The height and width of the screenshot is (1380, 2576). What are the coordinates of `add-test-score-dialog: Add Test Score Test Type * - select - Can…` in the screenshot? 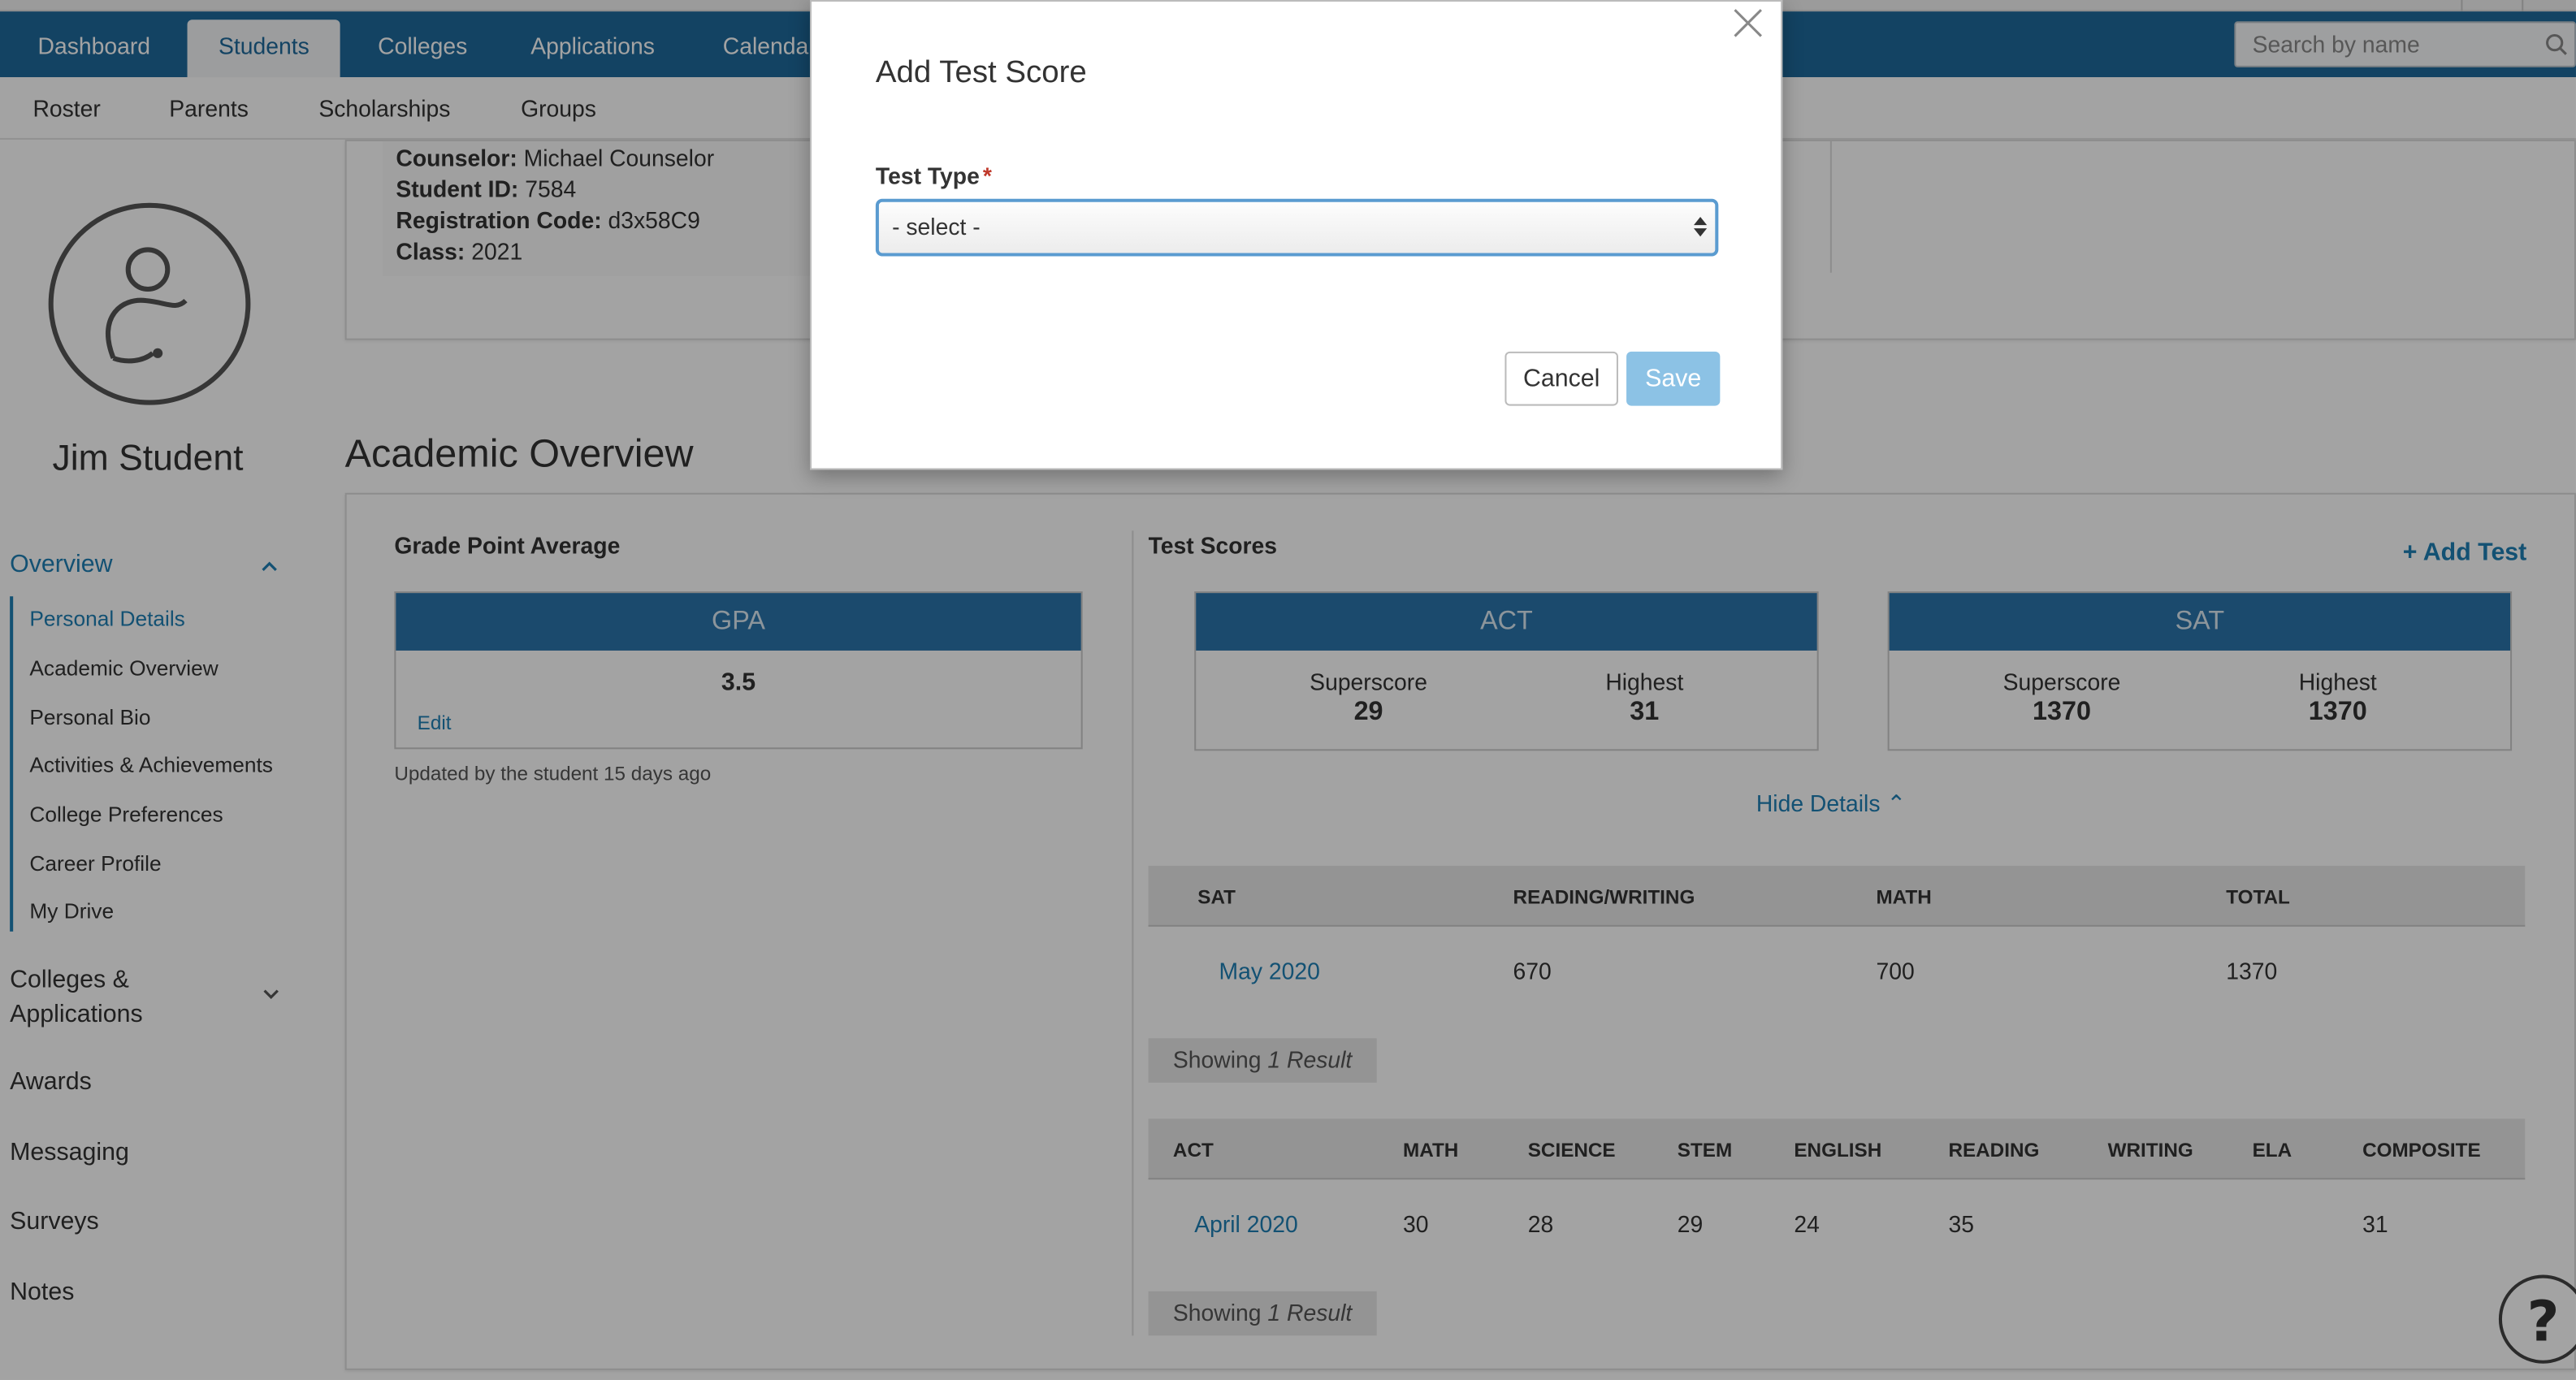 It's located at (1296, 235).